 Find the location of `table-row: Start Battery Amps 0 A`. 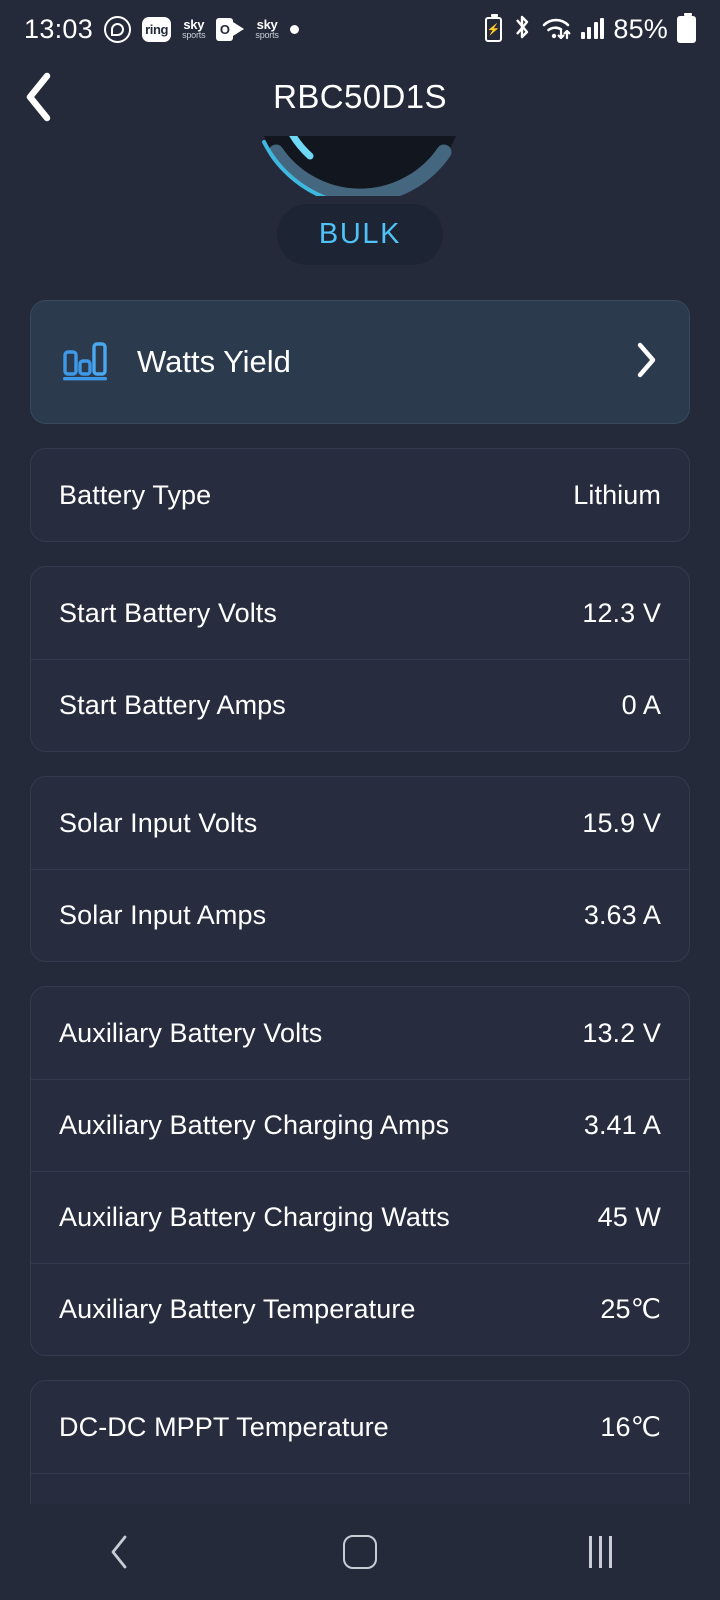

table-row: Start Battery Amps 0 A is located at coordinates (360, 705).